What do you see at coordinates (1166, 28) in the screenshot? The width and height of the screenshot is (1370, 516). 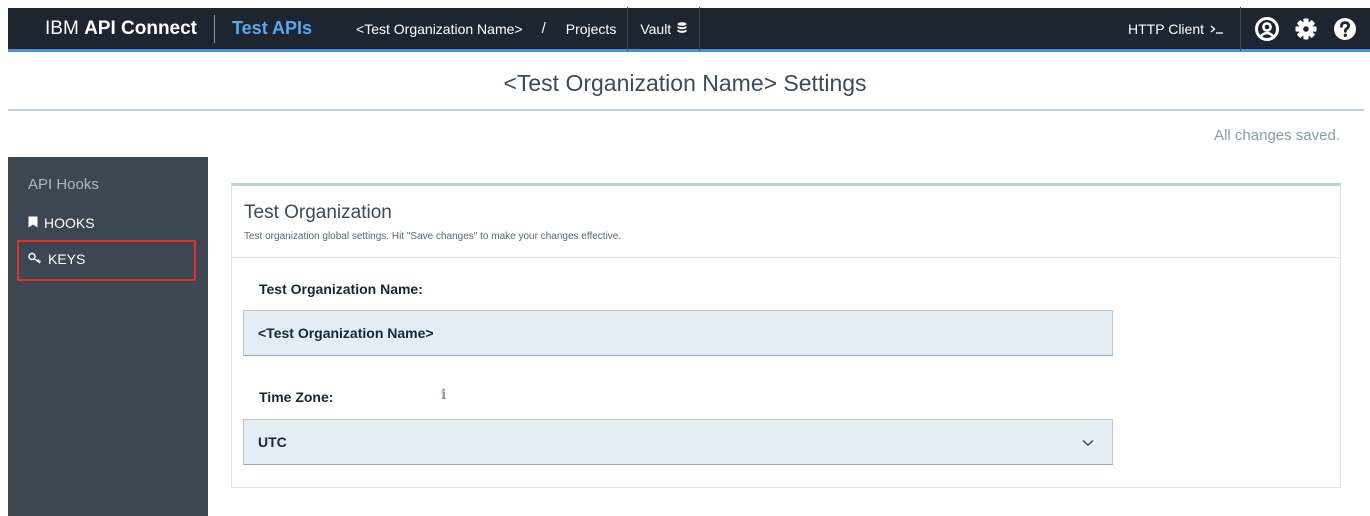 I see `http-client-label: HTTP Client` at bounding box center [1166, 28].